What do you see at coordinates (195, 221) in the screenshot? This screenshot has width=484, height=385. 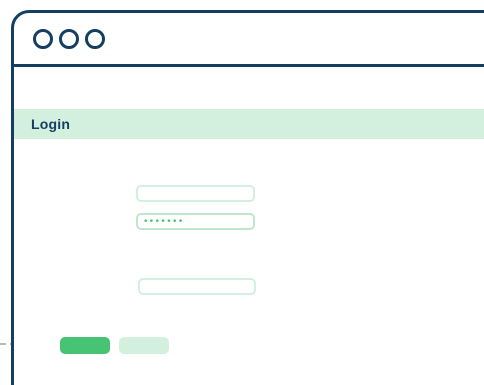 I see `password-field: •••••••` at bounding box center [195, 221].